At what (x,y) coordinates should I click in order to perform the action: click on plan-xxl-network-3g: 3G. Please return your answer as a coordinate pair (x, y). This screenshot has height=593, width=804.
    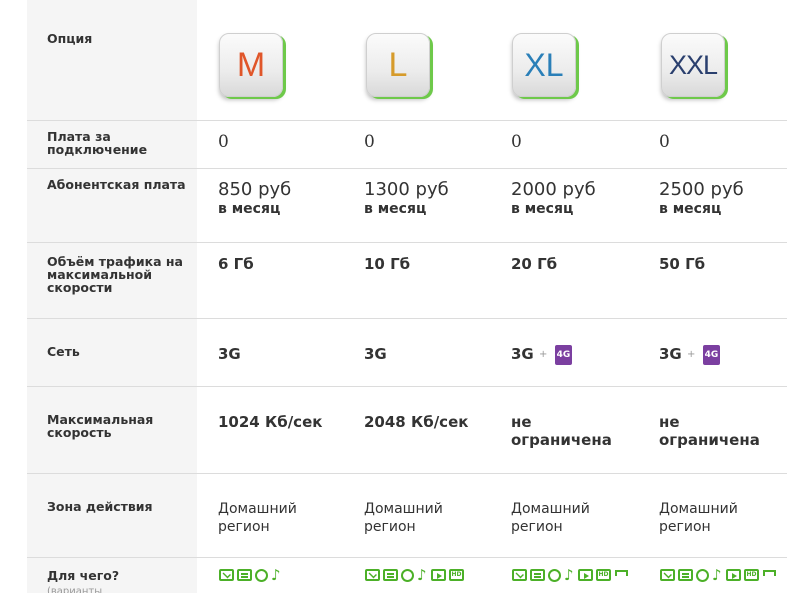
    Looking at the image, I should click on (670, 354).